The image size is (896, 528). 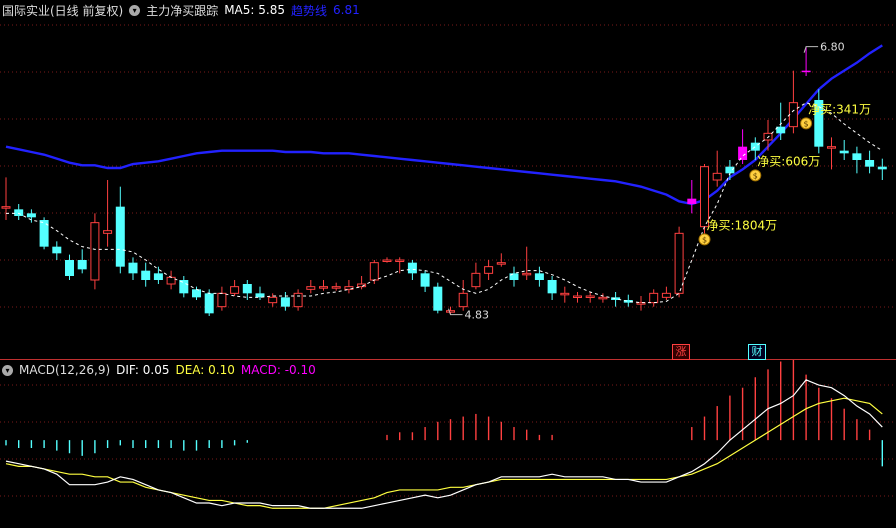 I want to click on net-buy-annotation: $ 净买:341万, so click(x=835, y=116).